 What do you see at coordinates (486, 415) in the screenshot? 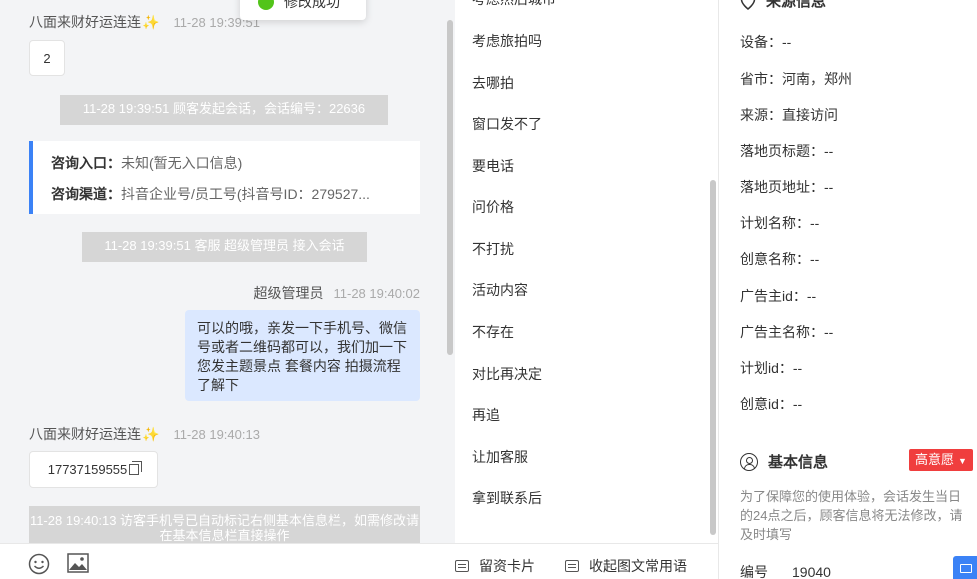
I see `quick-reply-item: 再追` at bounding box center [486, 415].